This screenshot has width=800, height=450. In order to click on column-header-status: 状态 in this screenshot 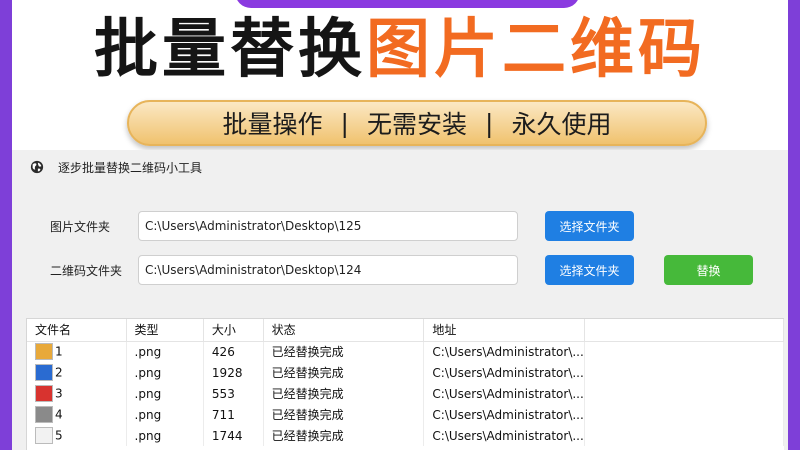, I will do `click(344, 330)`.